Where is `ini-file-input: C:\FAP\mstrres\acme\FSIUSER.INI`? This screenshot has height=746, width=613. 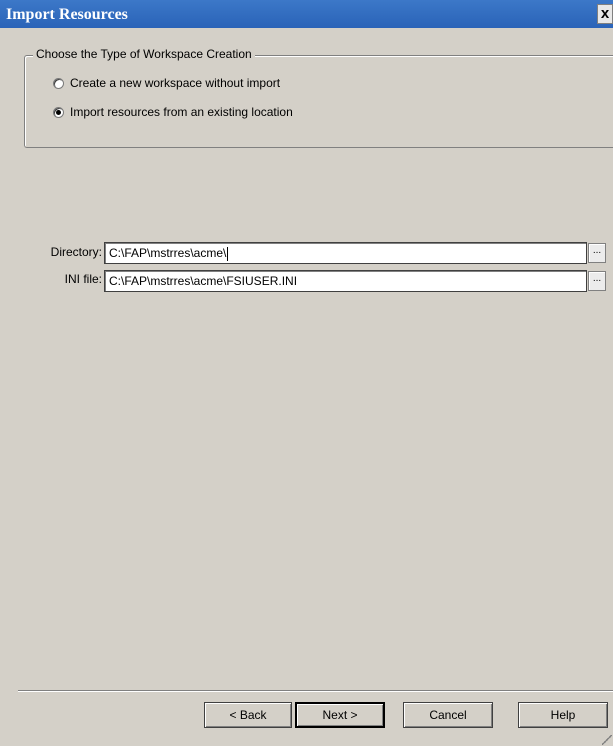 ini-file-input: C:\FAP\mstrres\acme\FSIUSER.INI is located at coordinates (345, 281).